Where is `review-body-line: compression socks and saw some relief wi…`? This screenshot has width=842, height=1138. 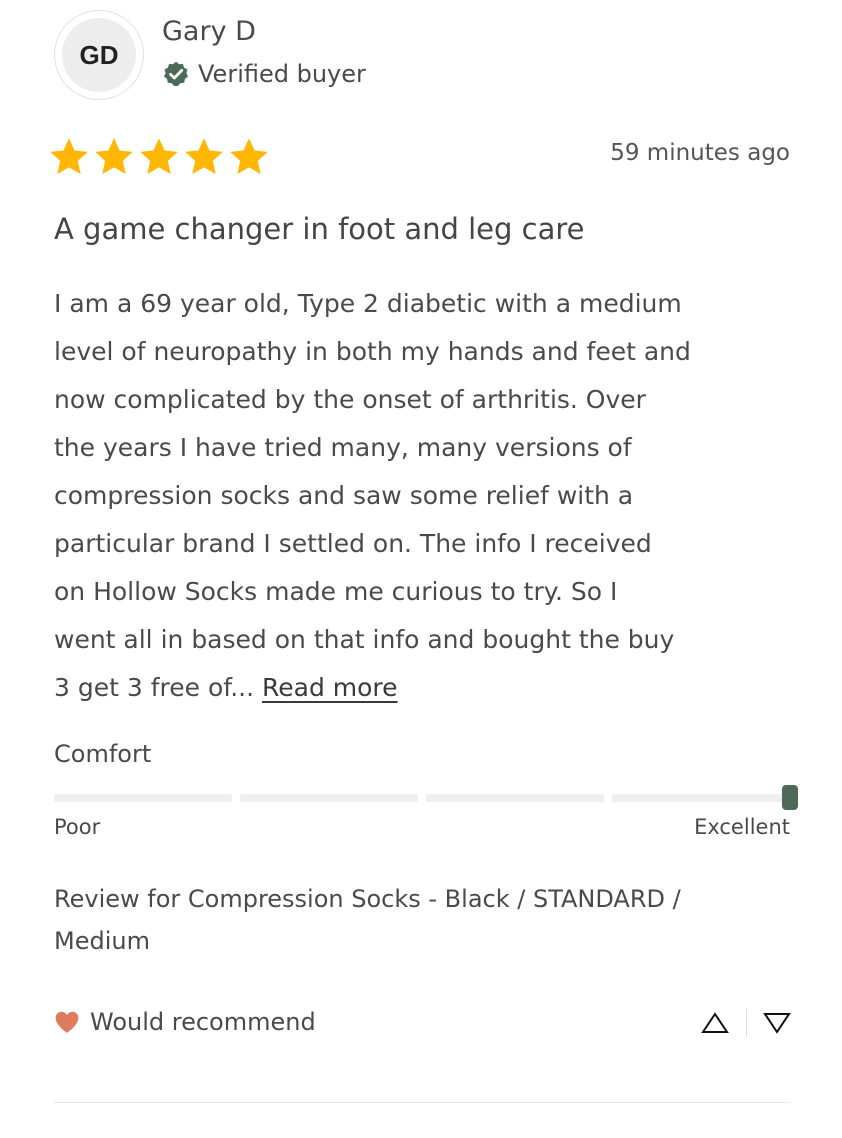
review-body-line: compression socks and saw some relief wi… is located at coordinates (344, 495).